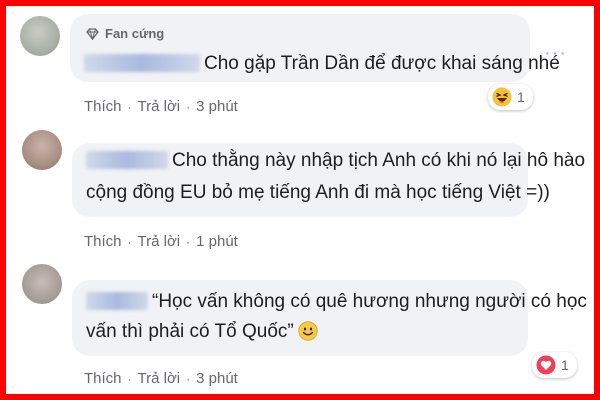  I want to click on more-options-icon: ···, so click(555, 53).